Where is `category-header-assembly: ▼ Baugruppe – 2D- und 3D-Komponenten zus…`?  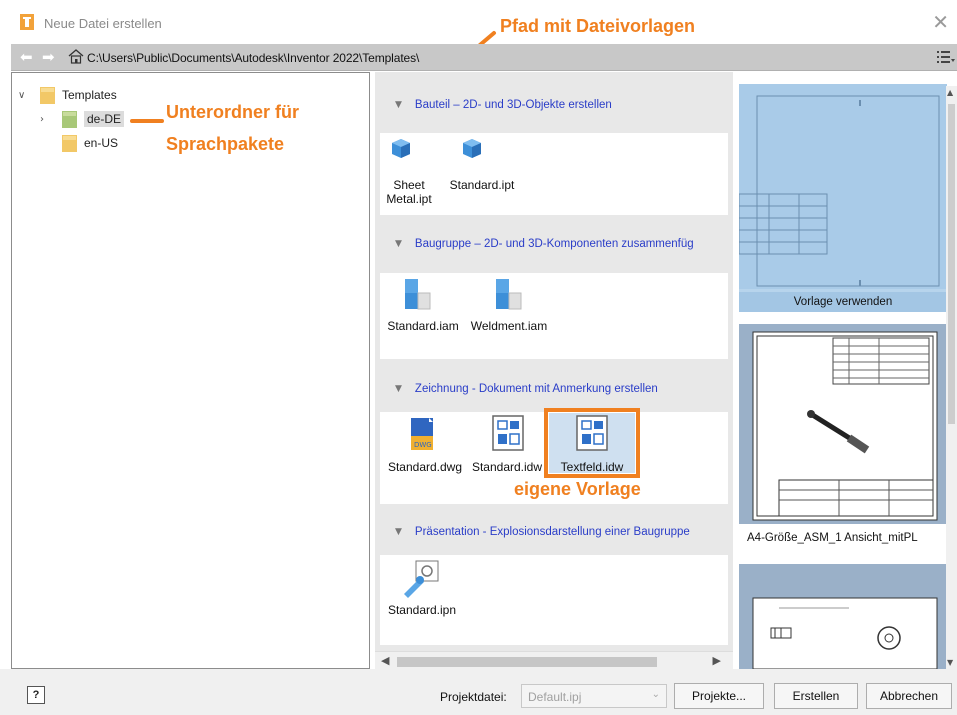
category-header-assembly: ▼ Baugruppe – 2D- und 3D-Komponenten zus… is located at coordinates (554, 244).